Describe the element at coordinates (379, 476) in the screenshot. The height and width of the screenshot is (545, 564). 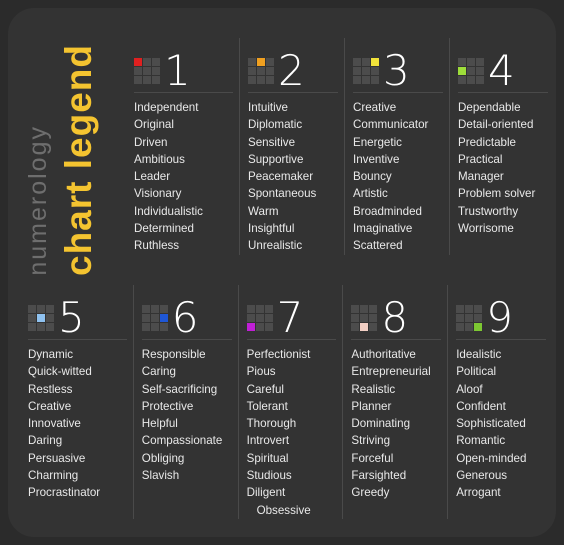
I see `list-item: Farsighted` at that location.